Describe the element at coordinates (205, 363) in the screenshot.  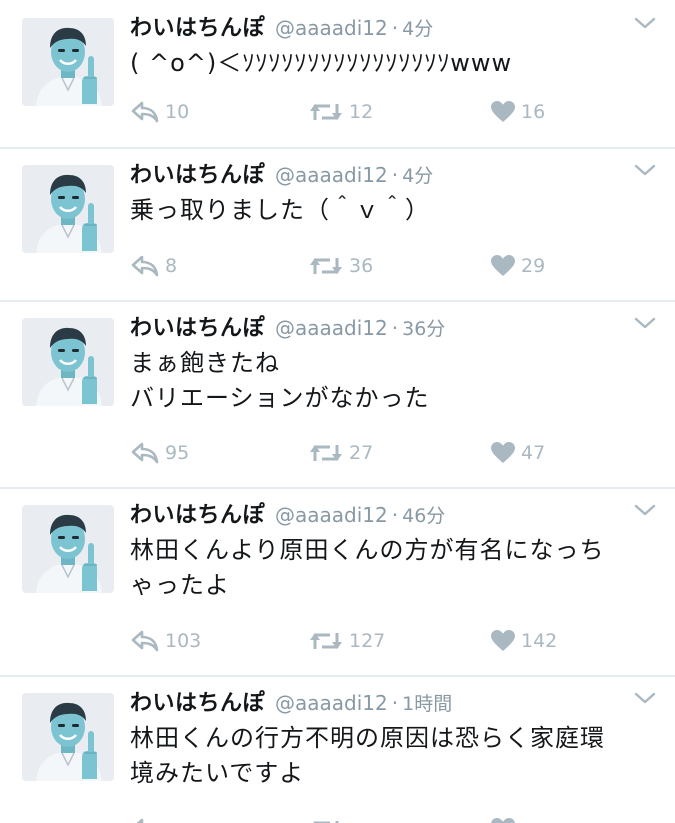
I see `tweet-text-line: まぁ飽きたね` at that location.